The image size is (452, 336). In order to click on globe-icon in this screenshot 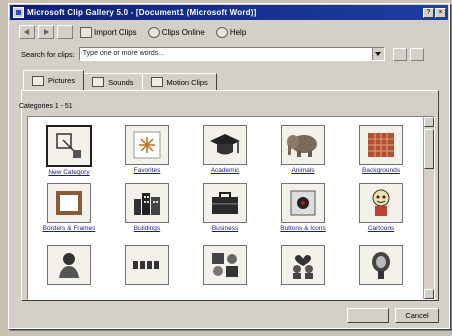, I will do `click(153, 32)`.